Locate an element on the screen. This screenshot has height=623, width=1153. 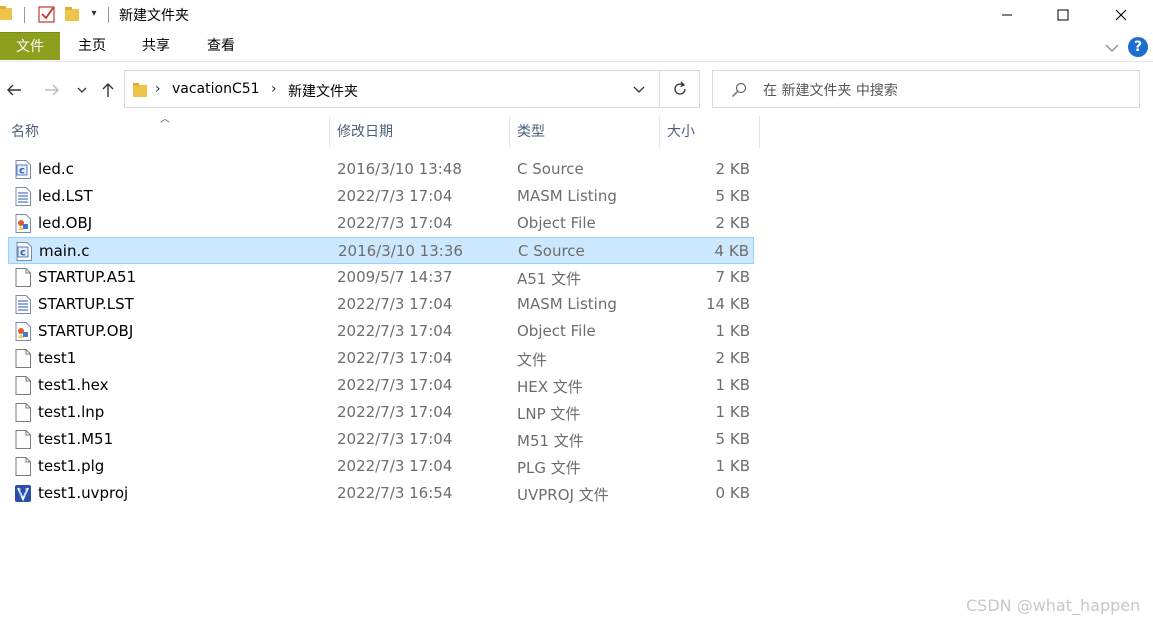
file-size: 0 KB is located at coordinates (732, 493).